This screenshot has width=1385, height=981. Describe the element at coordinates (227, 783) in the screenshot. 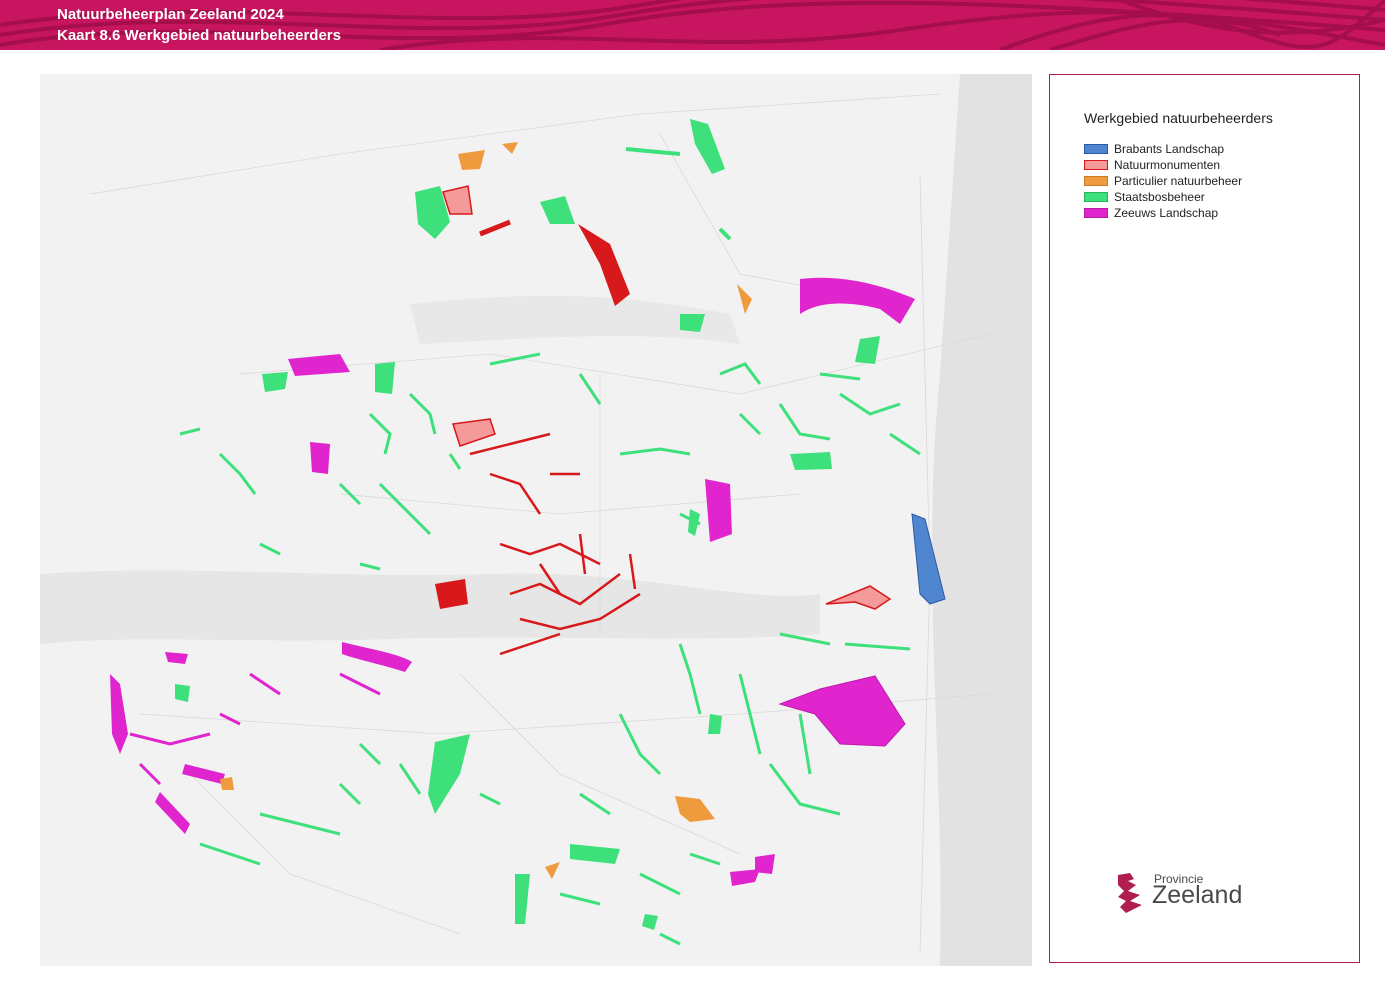

I see `particulier-area` at that location.